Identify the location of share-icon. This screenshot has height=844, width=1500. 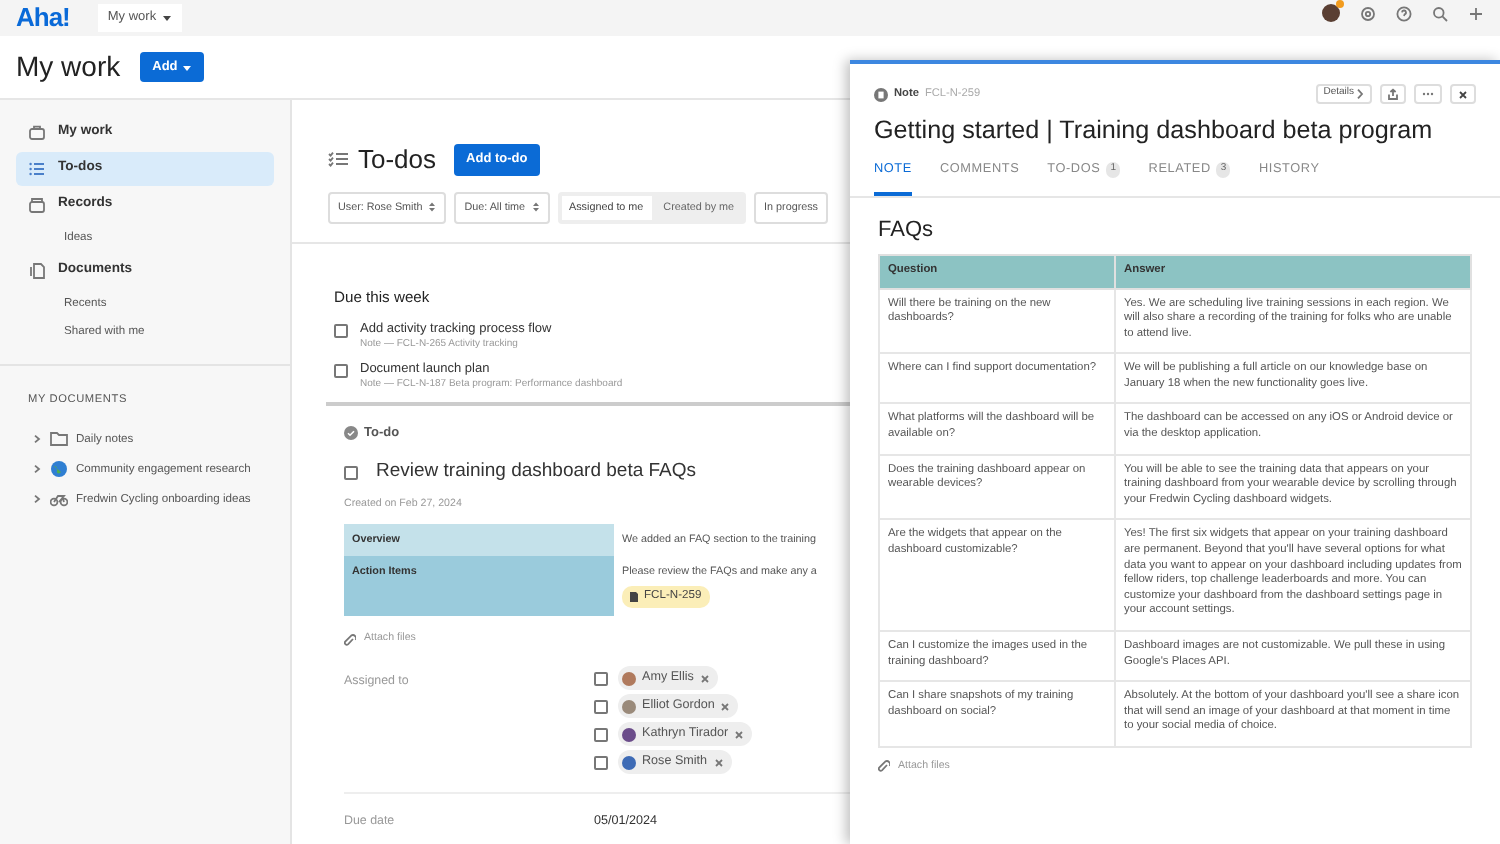
(1393, 94).